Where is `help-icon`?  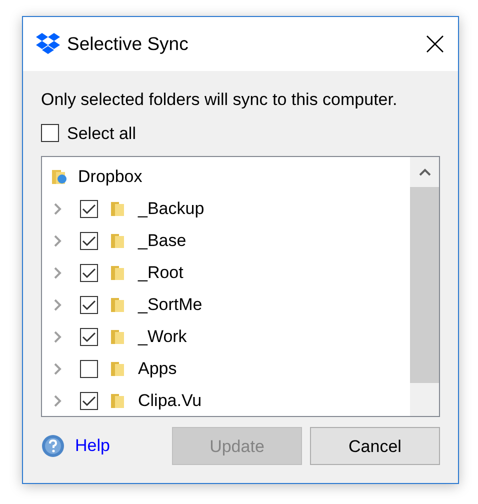
help-icon is located at coordinates (53, 446).